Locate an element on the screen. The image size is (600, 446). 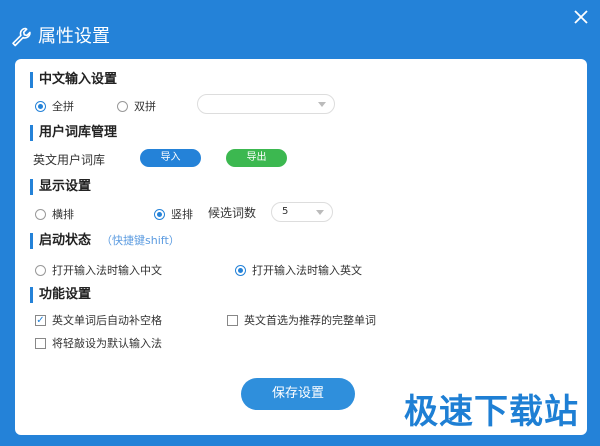
section-title-features: 功能设置 is located at coordinates (60, 295).